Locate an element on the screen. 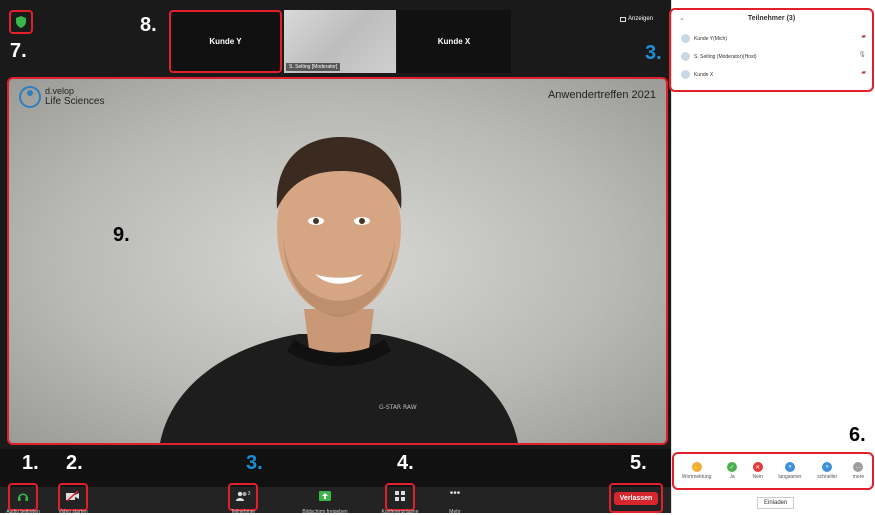 Image resolution: width=875 pixels, height=515 pixels. video-off-icon is located at coordinates (72, 496).